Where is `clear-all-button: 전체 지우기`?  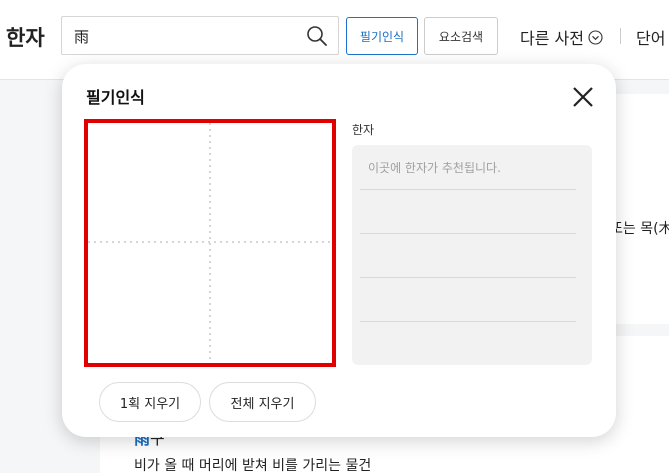
clear-all-button: 전체 지우기 is located at coordinates (262, 402).